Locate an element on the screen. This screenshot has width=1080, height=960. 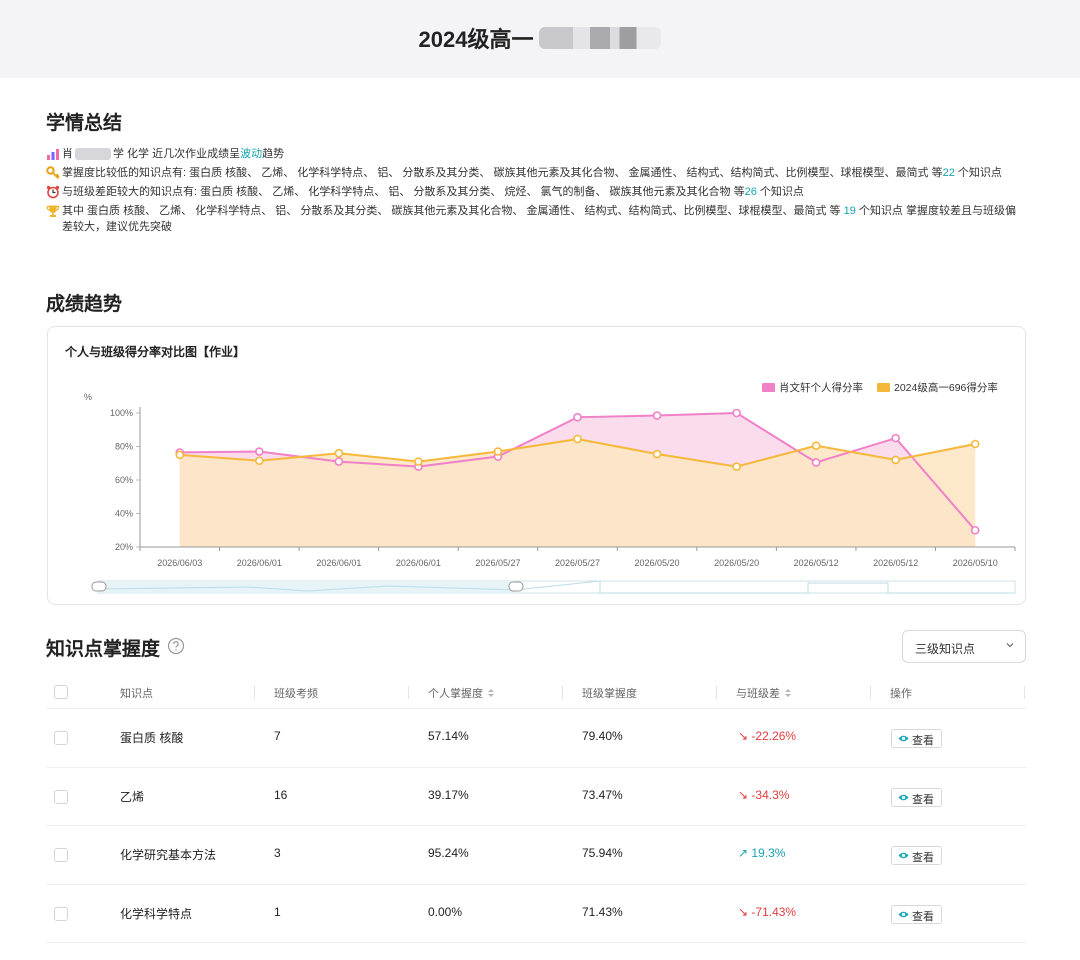
summary-section-title: 学情总结 is located at coordinates (84, 123).